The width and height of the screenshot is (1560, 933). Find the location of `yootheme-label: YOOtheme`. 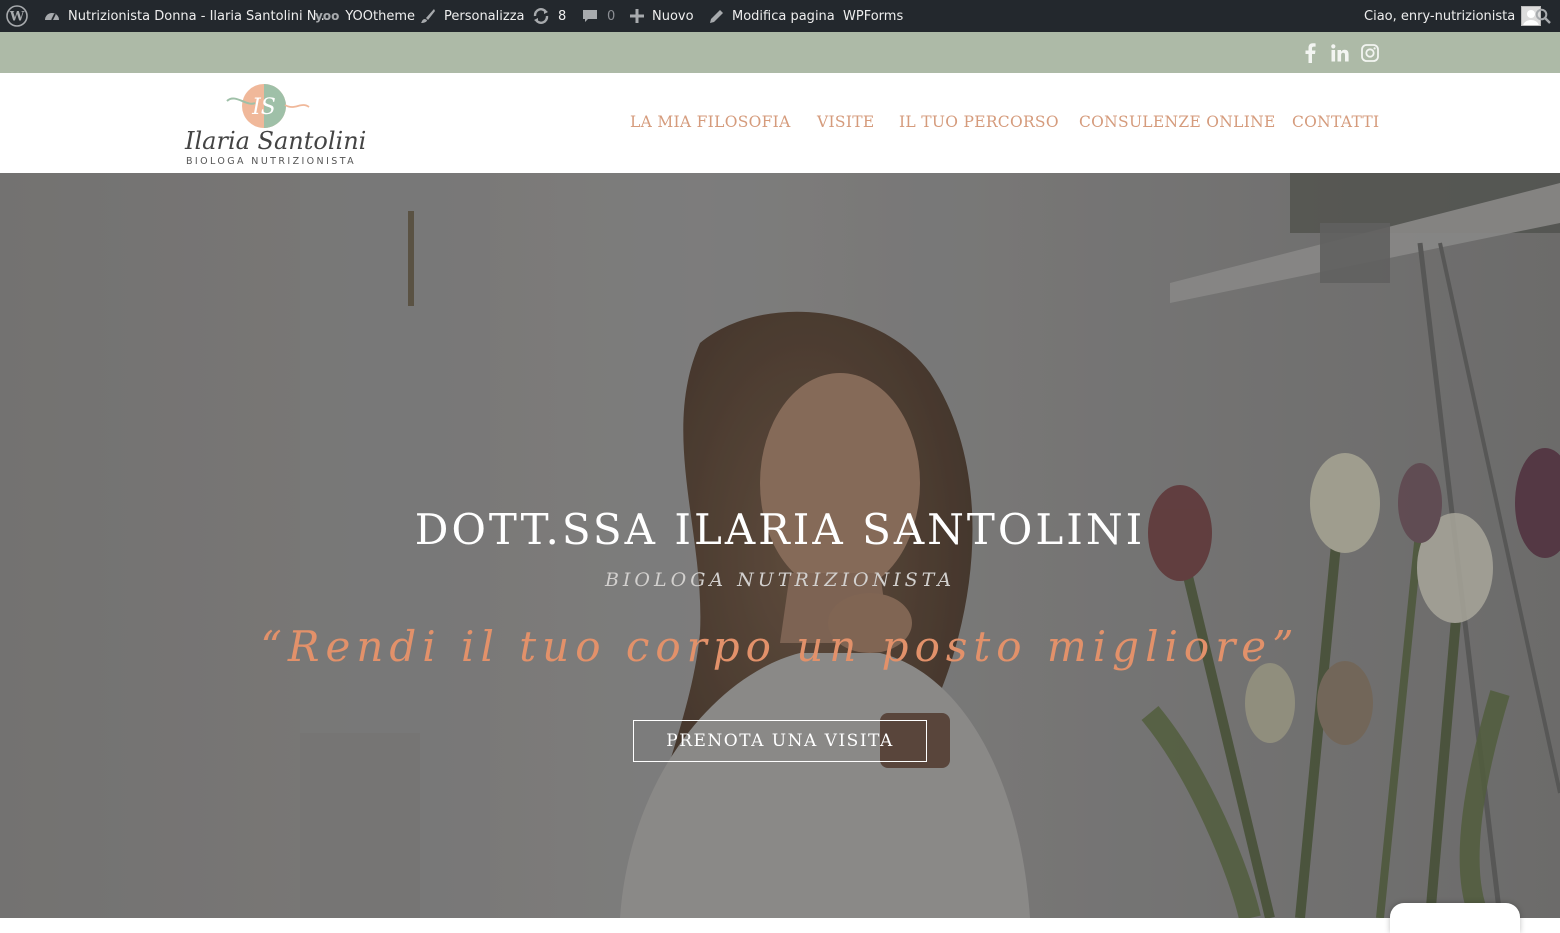

yootheme-label: YOOtheme is located at coordinates (380, 16).